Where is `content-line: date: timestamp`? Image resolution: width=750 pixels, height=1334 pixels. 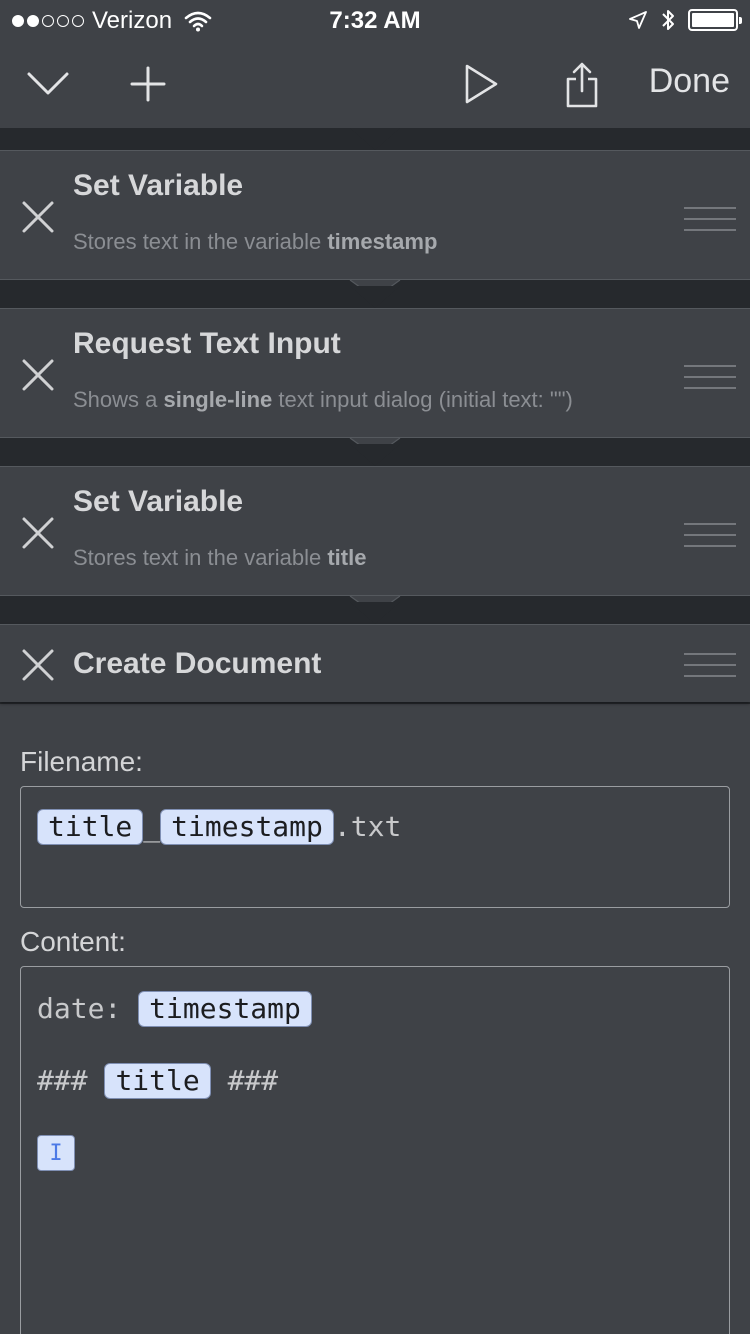 content-line: date: timestamp is located at coordinates (174, 1009).